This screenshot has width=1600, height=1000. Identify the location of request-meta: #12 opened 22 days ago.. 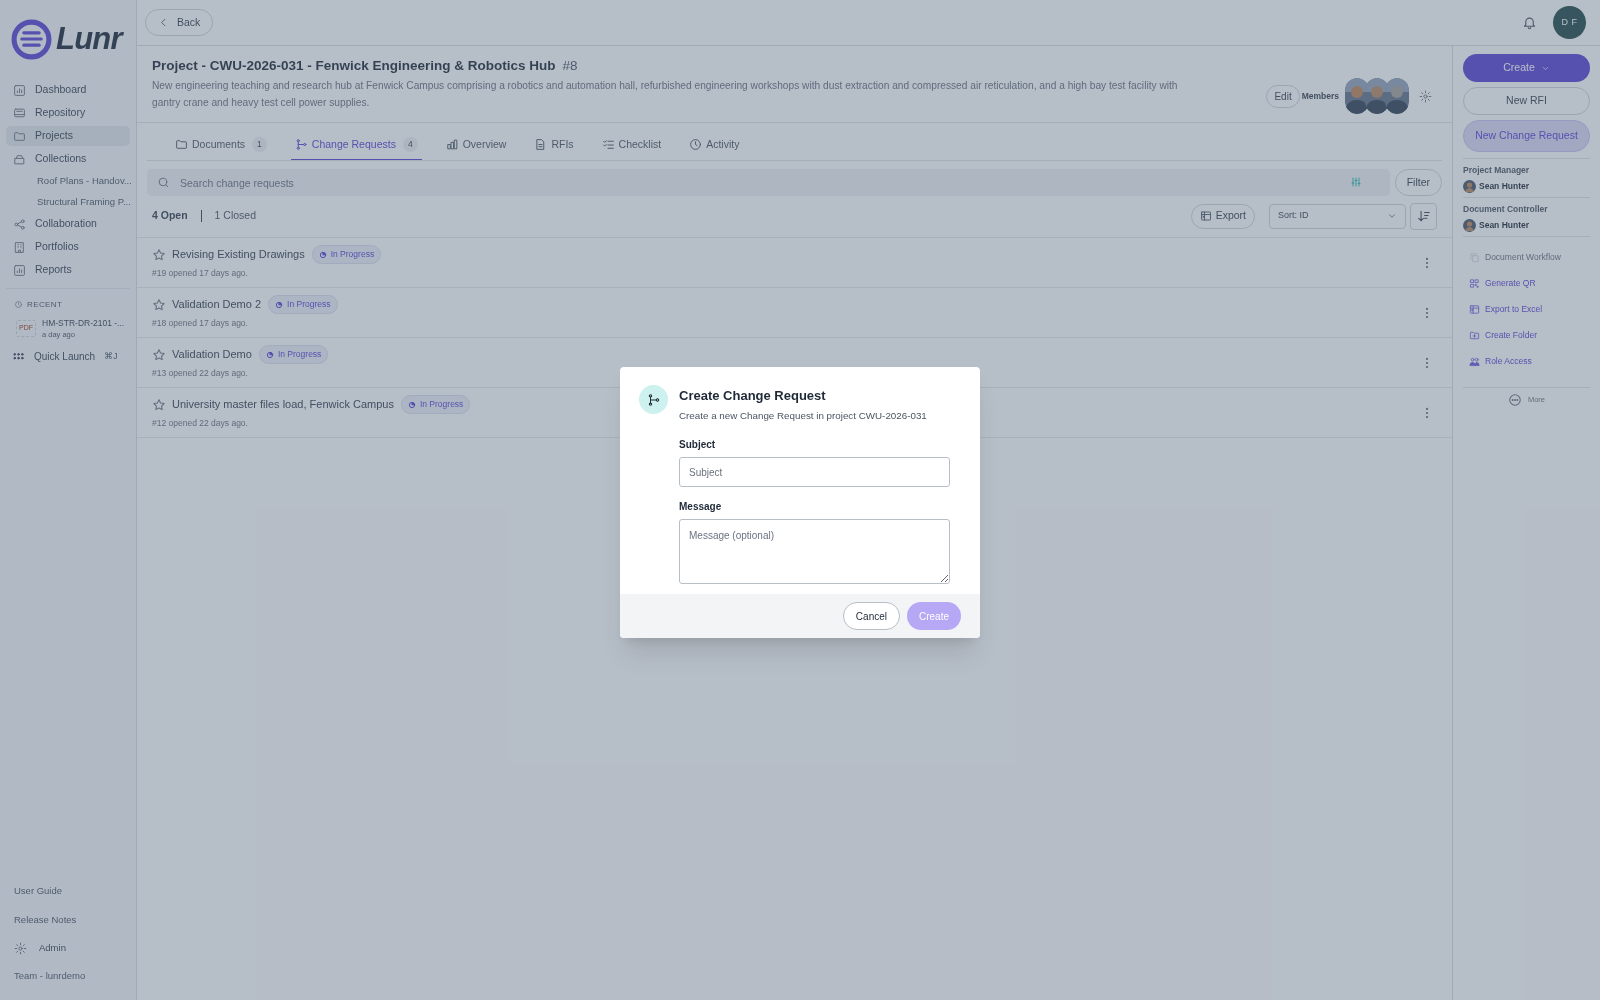
(200, 423).